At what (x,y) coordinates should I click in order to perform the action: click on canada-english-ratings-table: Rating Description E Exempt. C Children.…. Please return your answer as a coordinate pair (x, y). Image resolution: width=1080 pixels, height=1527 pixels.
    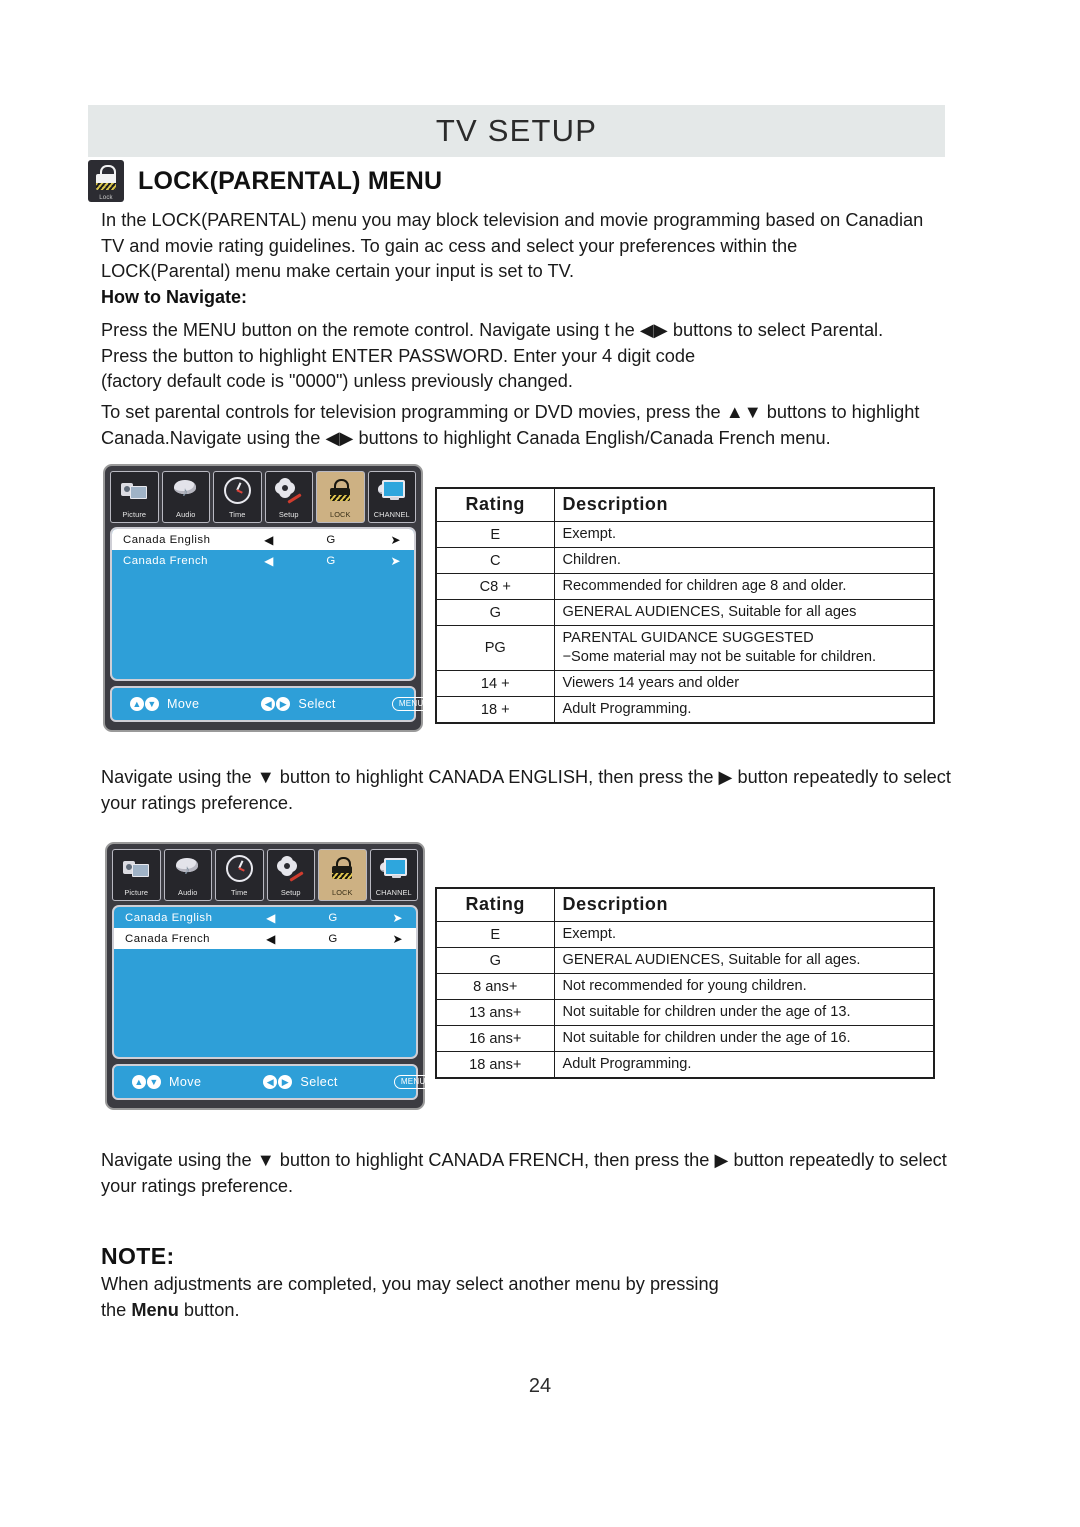
    Looking at the image, I should click on (685, 605).